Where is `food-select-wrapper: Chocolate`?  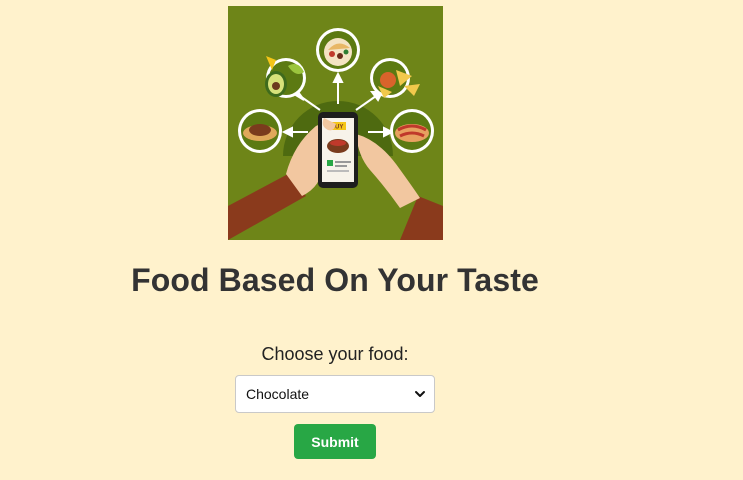
food-select-wrapper: Chocolate is located at coordinates (335, 394).